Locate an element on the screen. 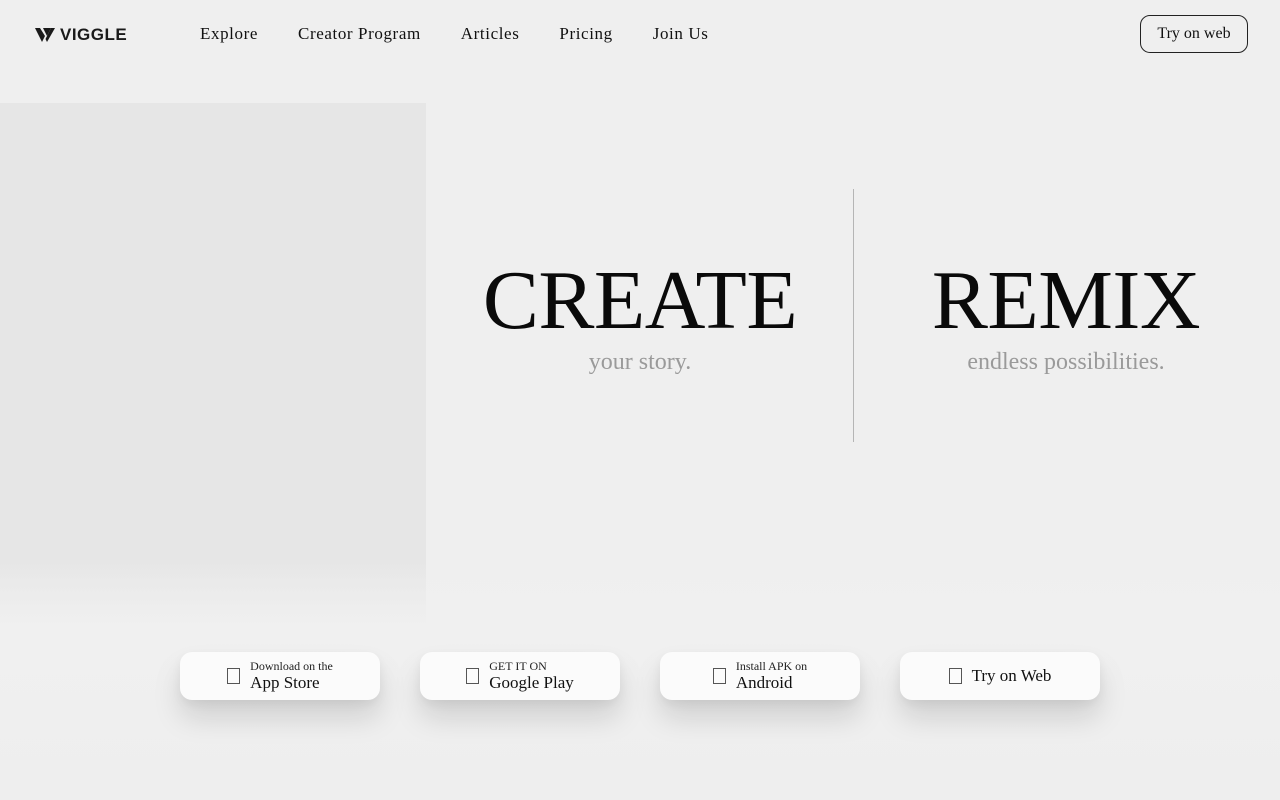 This screenshot has width=1280, height=800. app-store-caption: Download on the is located at coordinates (291, 666).